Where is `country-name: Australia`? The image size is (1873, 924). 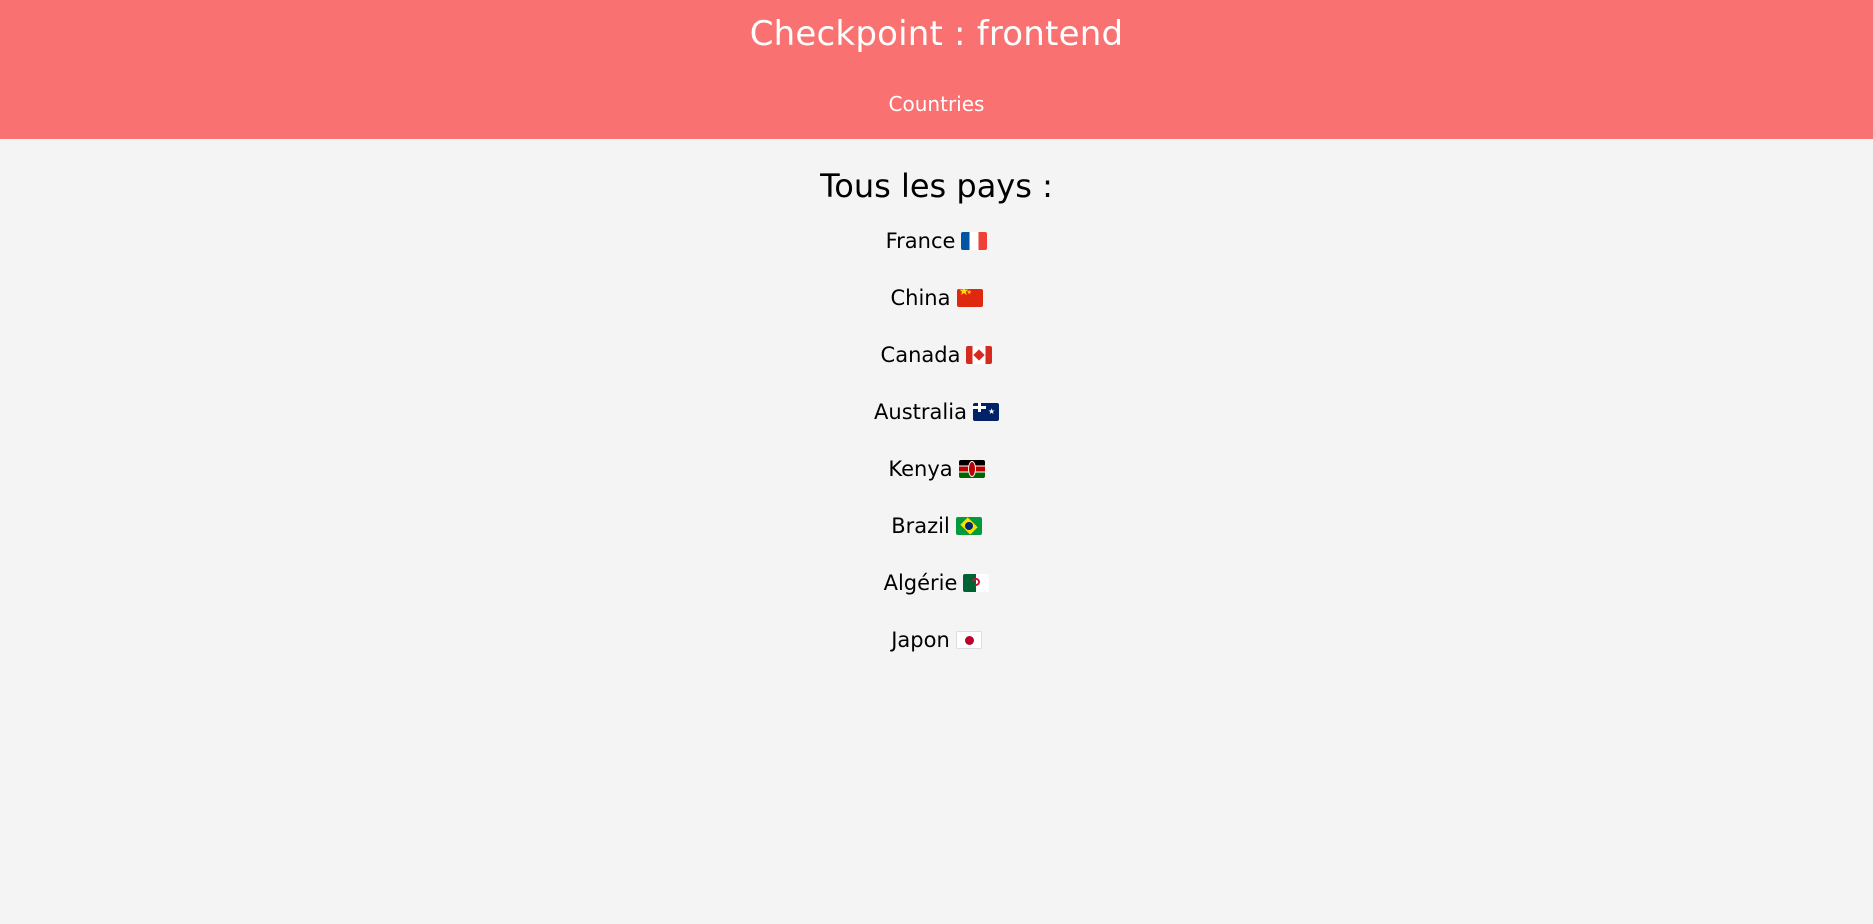 country-name: Australia is located at coordinates (920, 412).